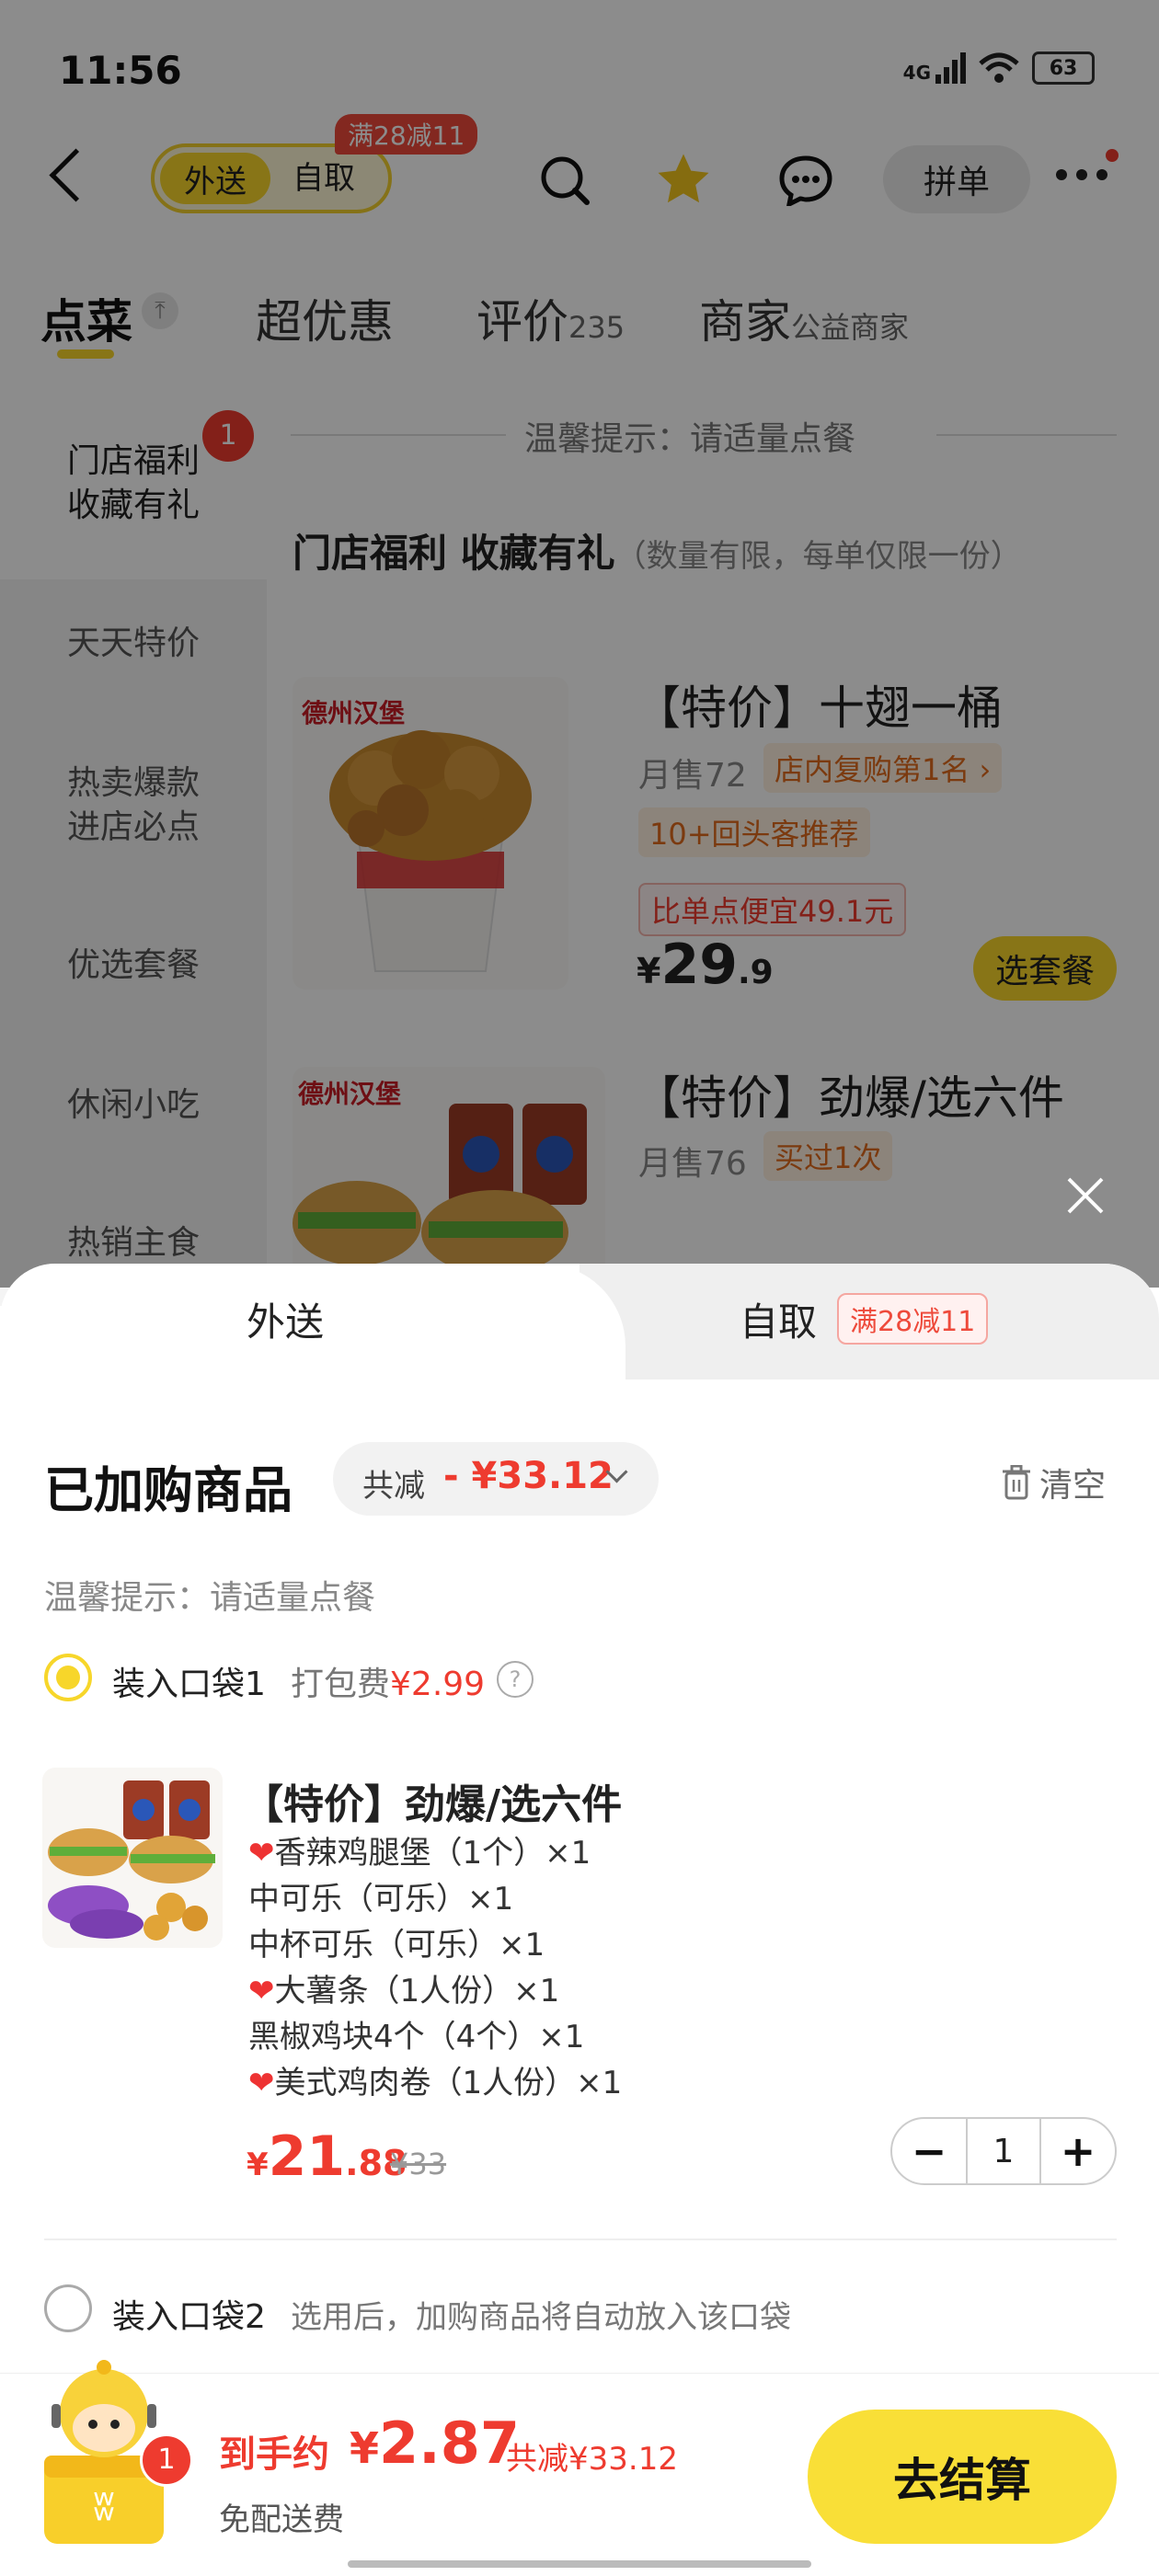 This screenshot has height=2576, width=1159. I want to click on cart-item-original-price: ¥33, so click(418, 2164).